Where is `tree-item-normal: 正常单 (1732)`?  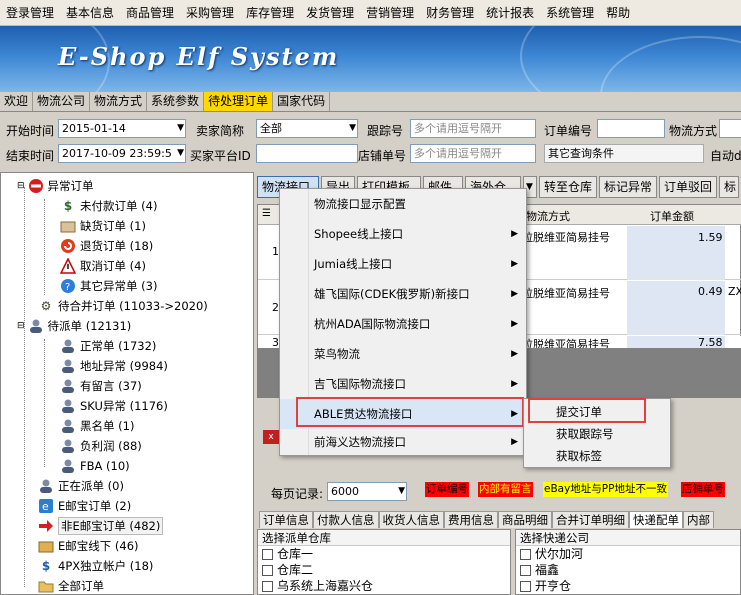
tree-item-normal: 正常单 (1732) is located at coordinates (107, 346).